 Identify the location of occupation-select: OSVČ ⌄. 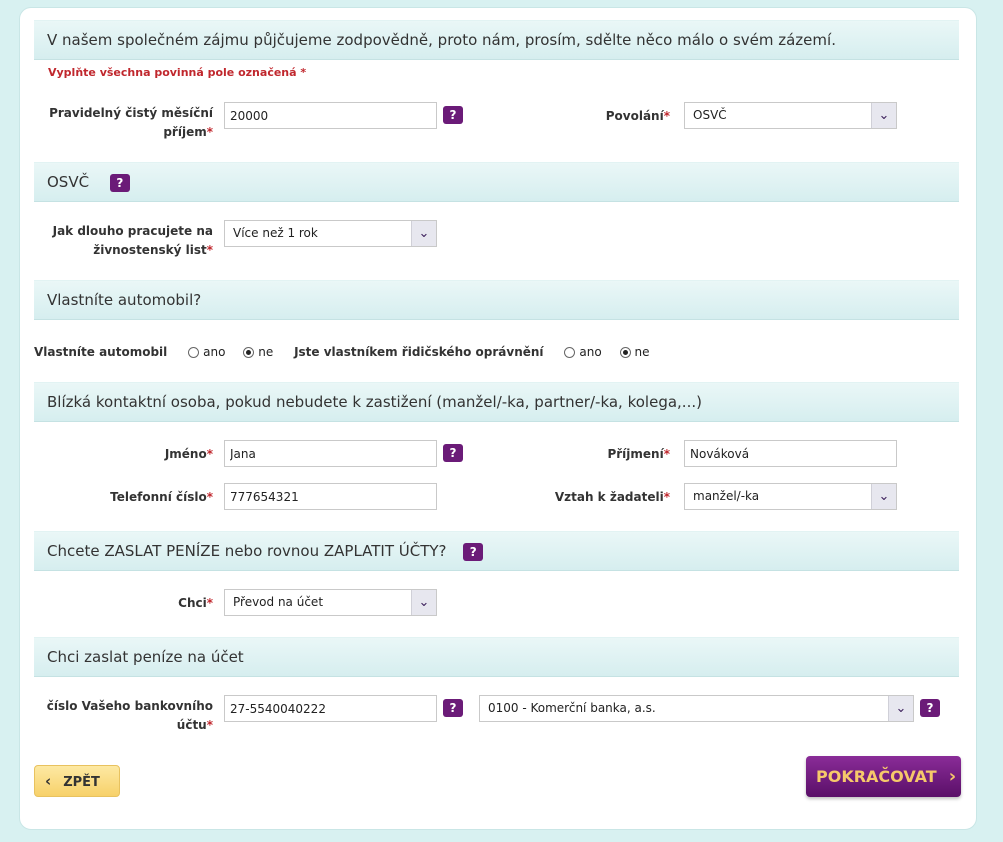
(790, 115).